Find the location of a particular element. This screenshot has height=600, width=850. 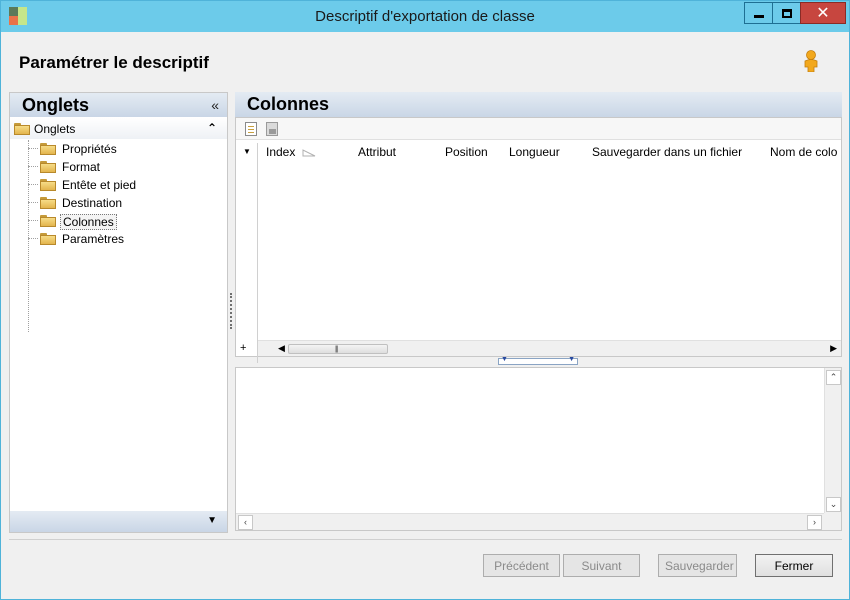

scroll-right-icon: ▶ is located at coordinates (833, 348).